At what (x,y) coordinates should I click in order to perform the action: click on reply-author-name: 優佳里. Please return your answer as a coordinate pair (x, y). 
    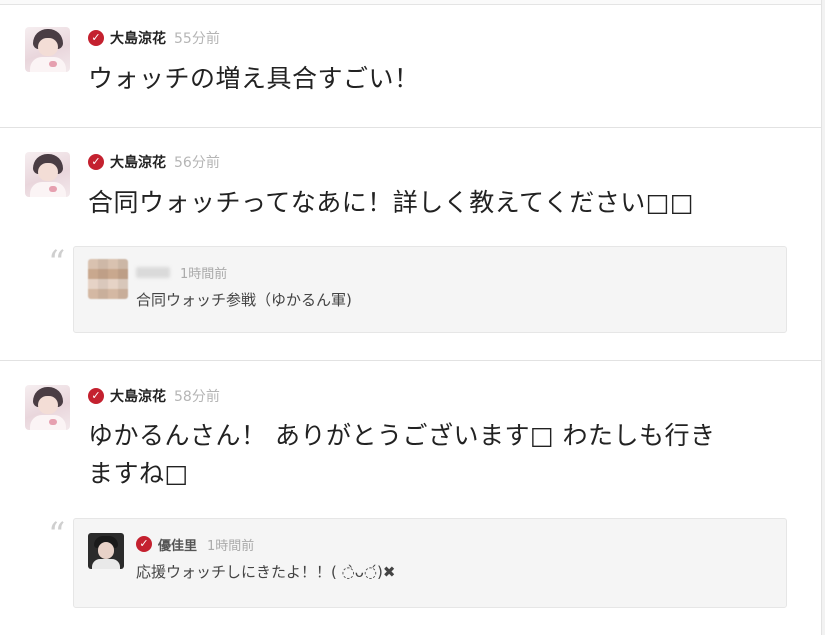
    Looking at the image, I should click on (177, 544).